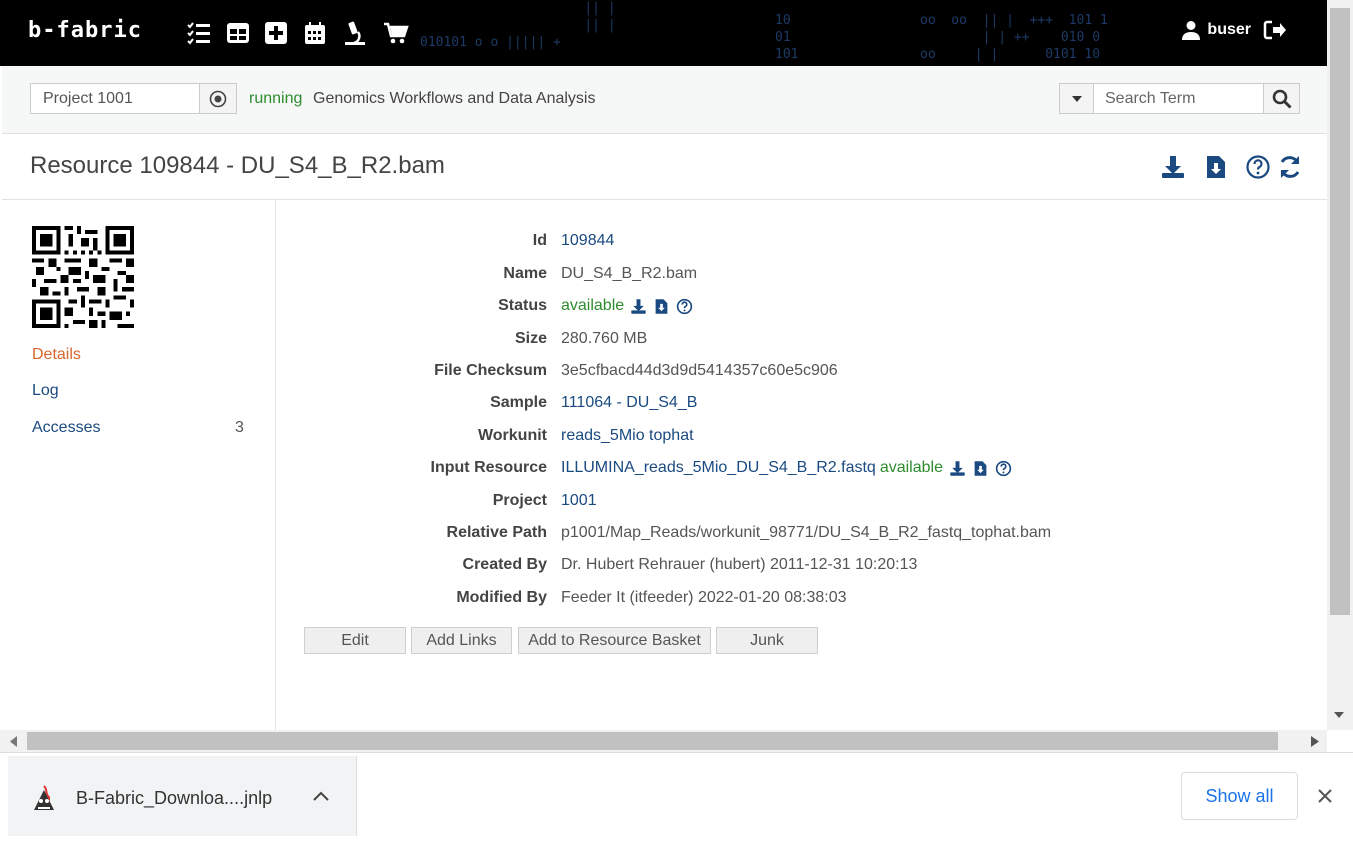 The image size is (1353, 841). I want to click on field-label: Id, so click(539, 240).